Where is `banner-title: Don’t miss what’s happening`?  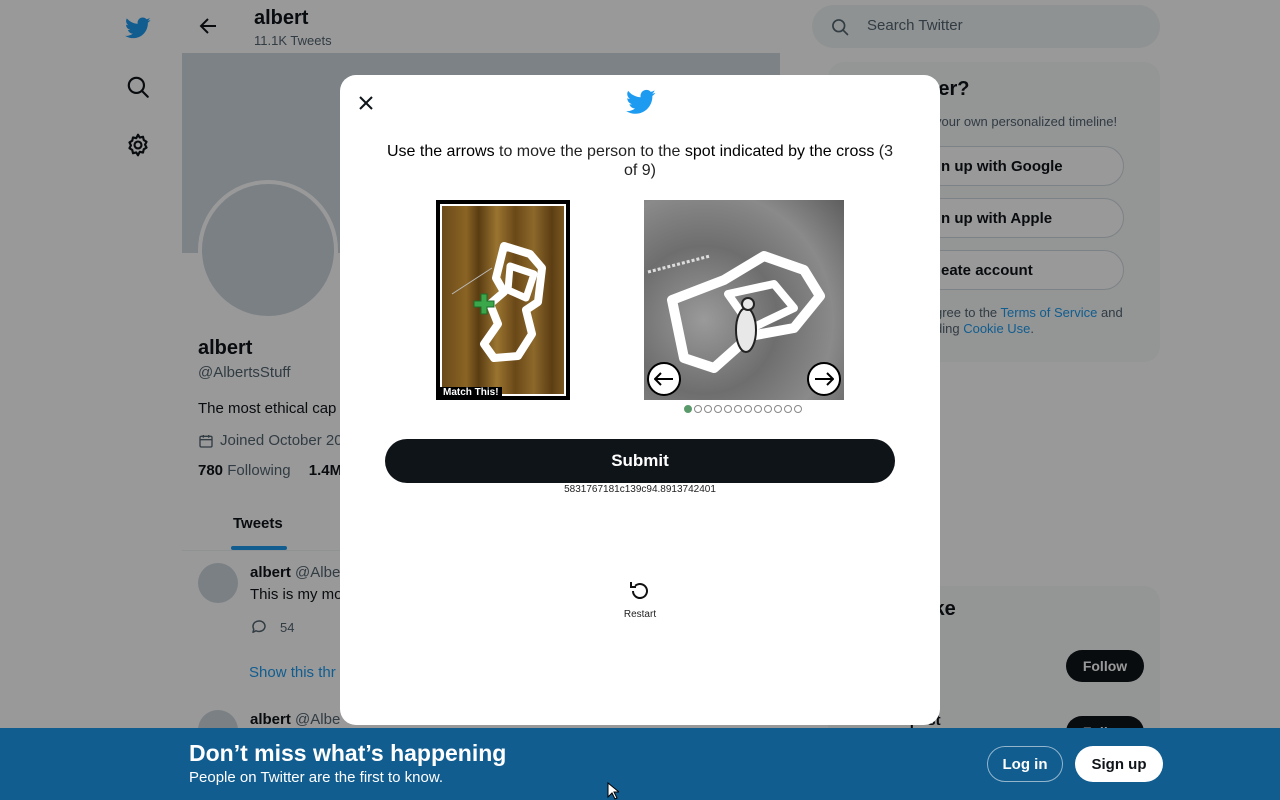
banner-title: Don’t miss what’s happening is located at coordinates (348, 753).